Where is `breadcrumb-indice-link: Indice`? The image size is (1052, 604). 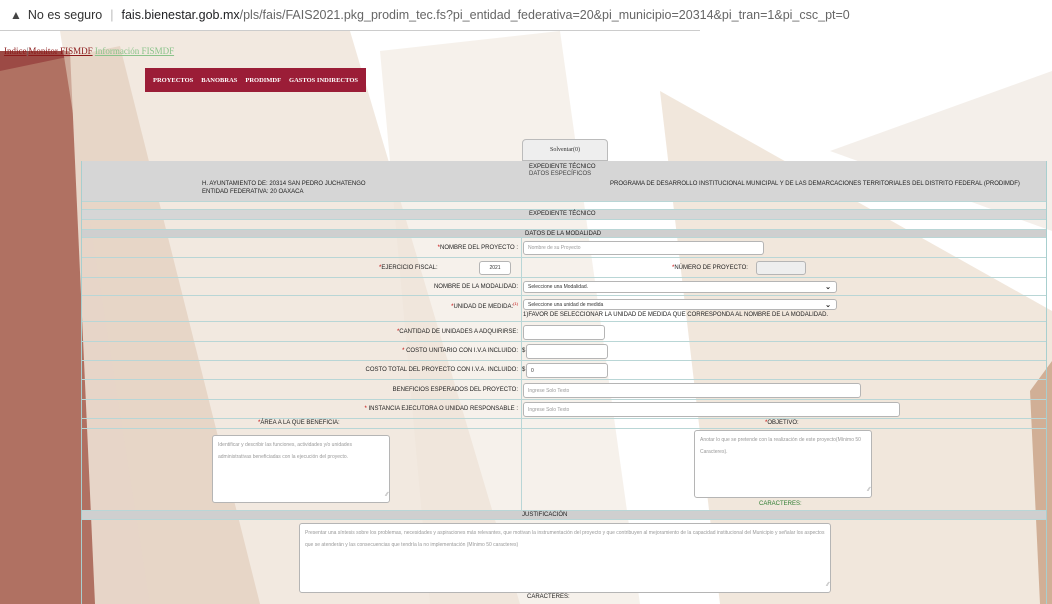 breadcrumb-indice-link: Indice is located at coordinates (15, 51).